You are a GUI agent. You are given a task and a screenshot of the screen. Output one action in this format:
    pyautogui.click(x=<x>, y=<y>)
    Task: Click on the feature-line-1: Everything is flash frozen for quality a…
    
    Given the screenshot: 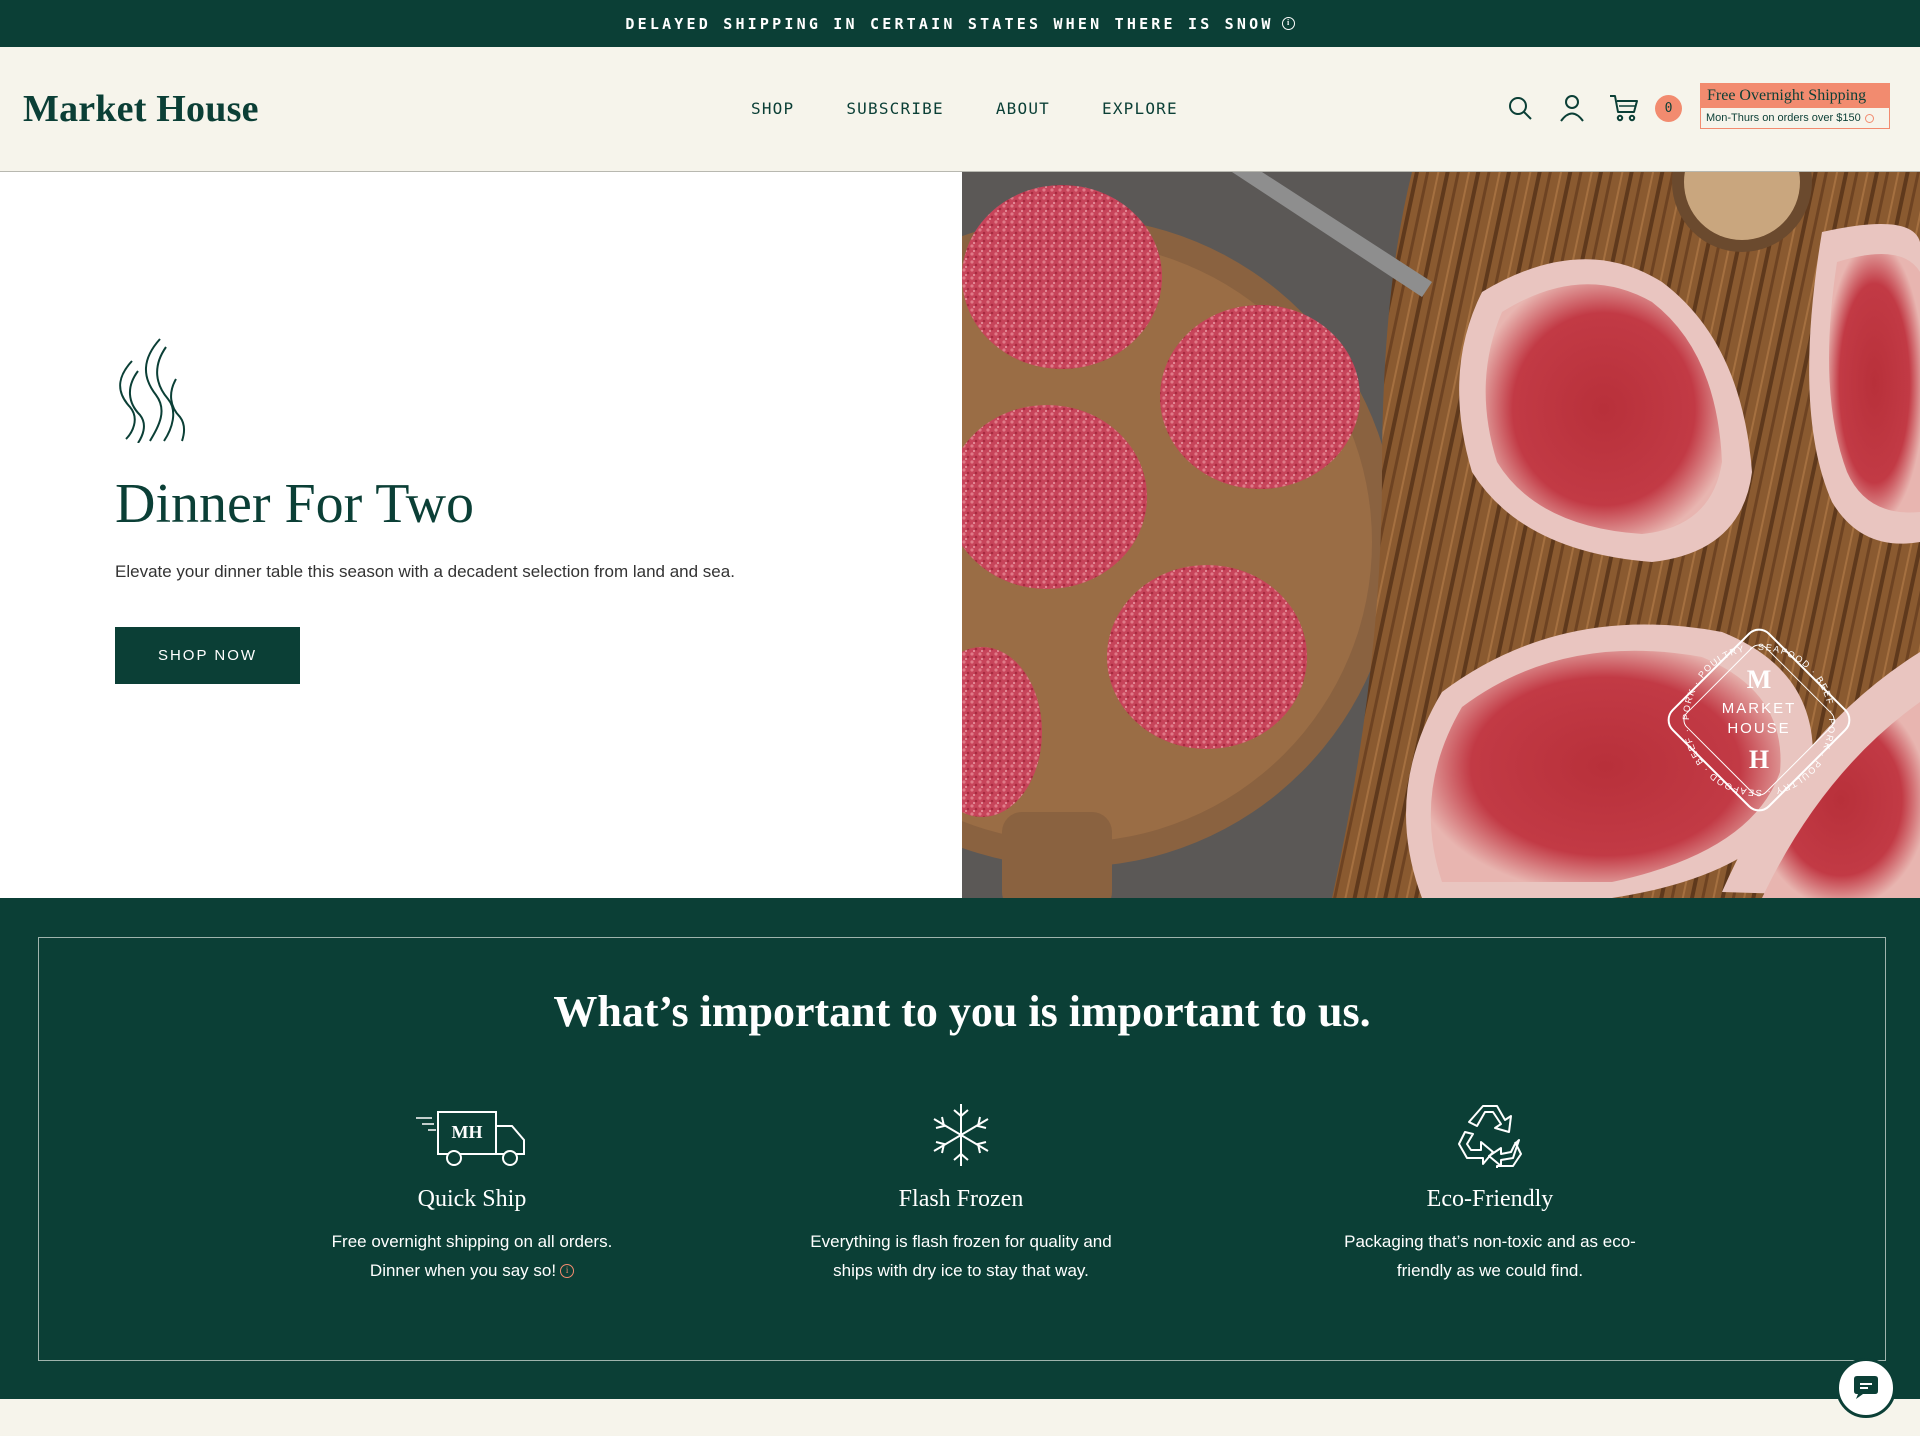 What is the action you would take?
    pyautogui.click(x=961, y=1241)
    